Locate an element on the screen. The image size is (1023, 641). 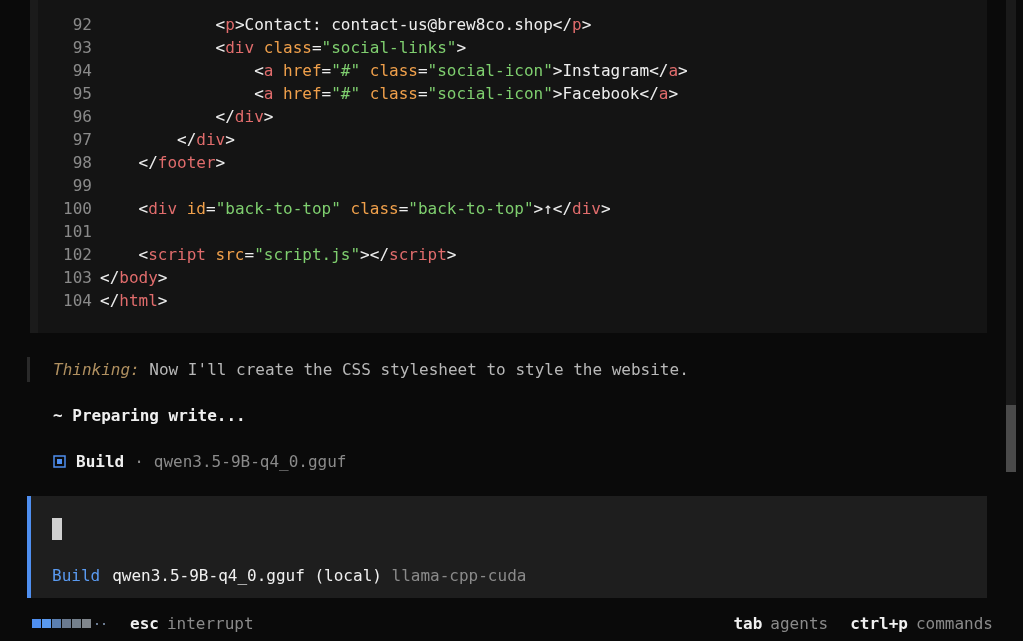
code-line: <script src="script.js"></script> is located at coordinates (297, 255).